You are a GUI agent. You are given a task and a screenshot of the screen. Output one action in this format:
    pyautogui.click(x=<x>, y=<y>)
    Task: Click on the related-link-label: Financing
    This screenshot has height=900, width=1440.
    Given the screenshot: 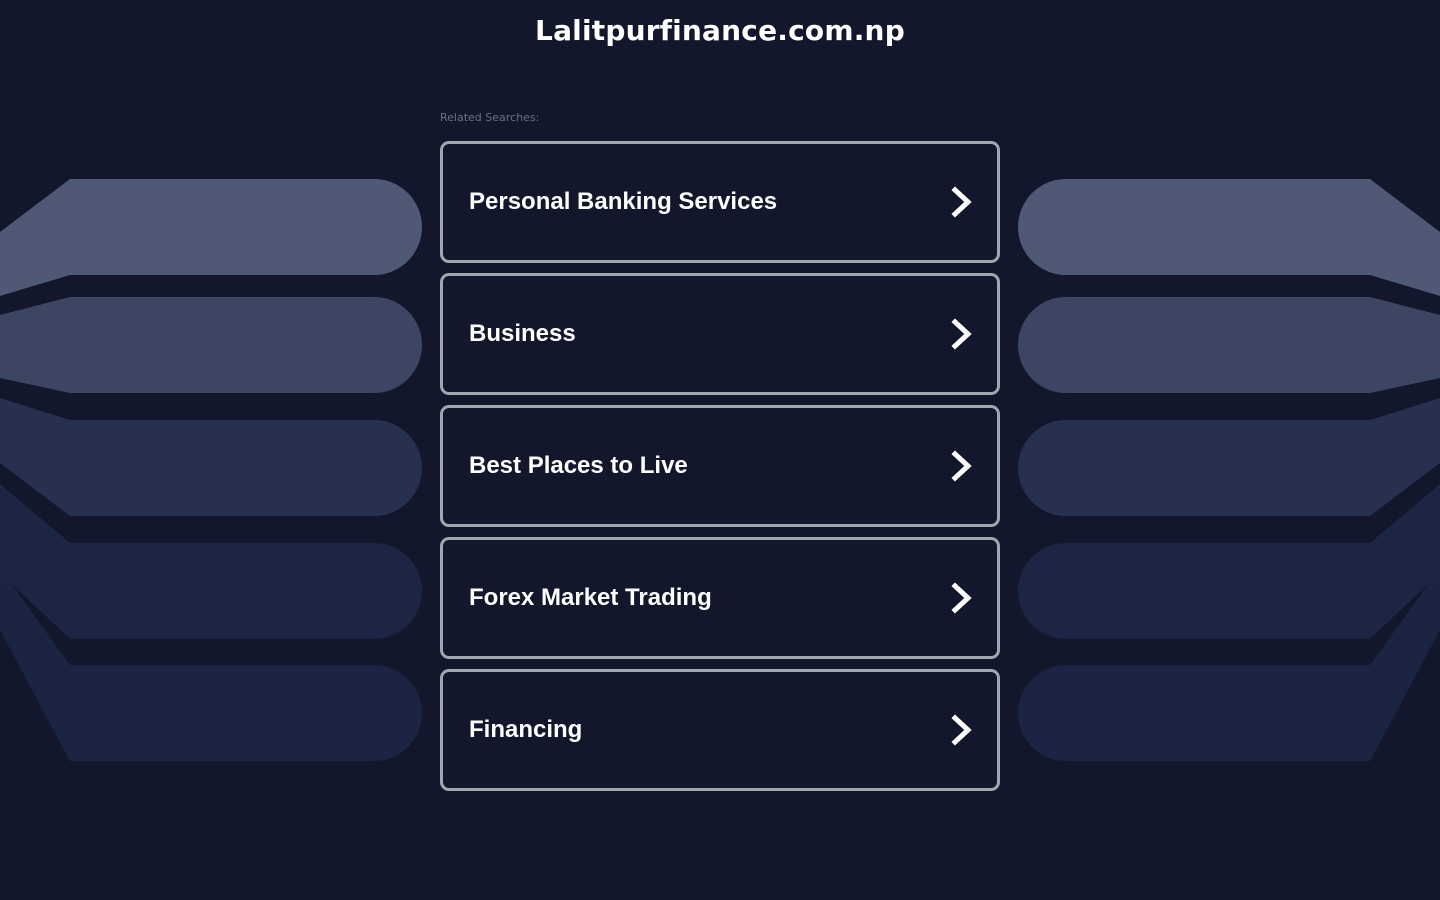 What is the action you would take?
    pyautogui.click(x=526, y=729)
    